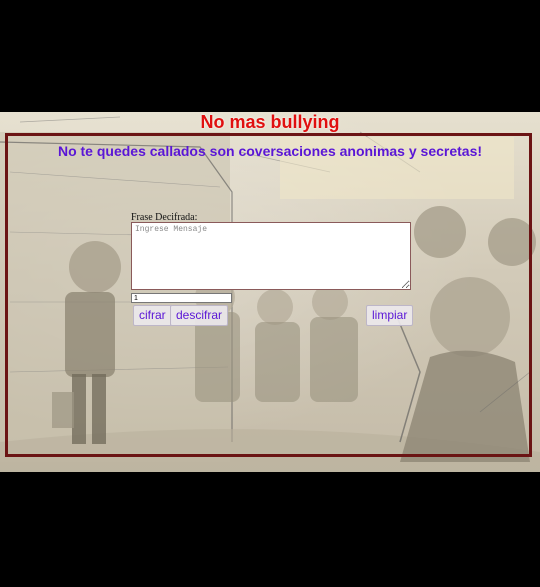  Describe the element at coordinates (271, 256) in the screenshot. I see `message-textarea` at that location.